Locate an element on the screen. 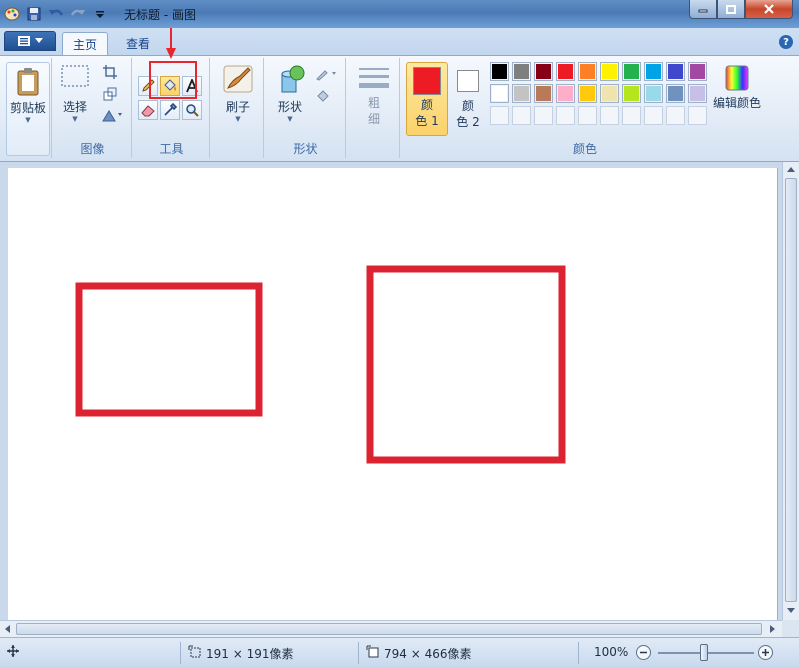 This screenshot has height=667, width=799. size-button: 粗 细 is located at coordinates (374, 96).